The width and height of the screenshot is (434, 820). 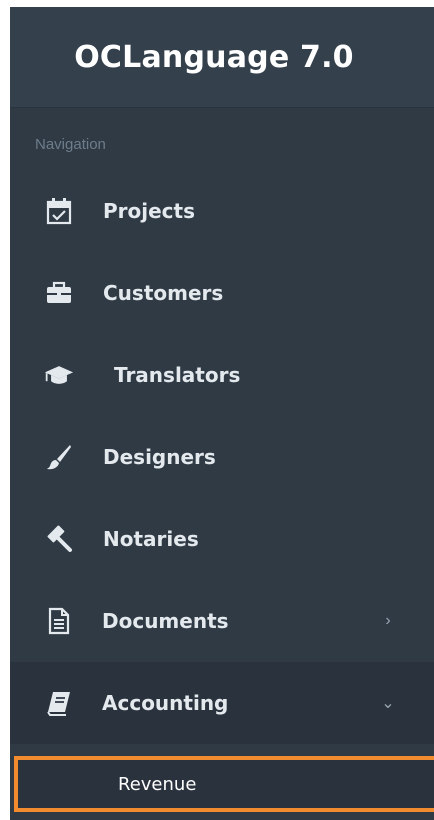 What do you see at coordinates (388, 621) in the screenshot?
I see `chevron-right-icon: ›` at bounding box center [388, 621].